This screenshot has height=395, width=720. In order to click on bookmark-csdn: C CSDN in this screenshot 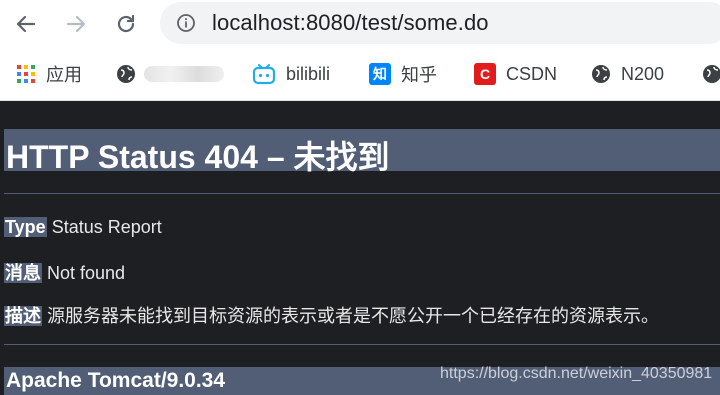, I will do `click(515, 74)`.